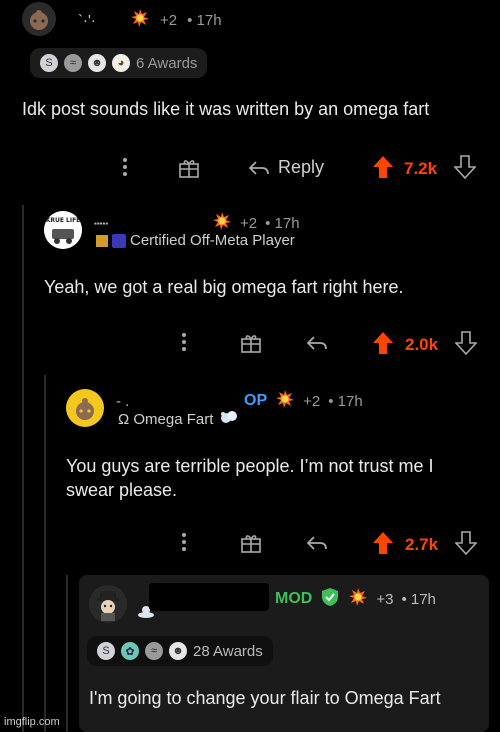  Describe the element at coordinates (149, 223) in the screenshot. I see `username: ▪▪▪▪▪` at that location.